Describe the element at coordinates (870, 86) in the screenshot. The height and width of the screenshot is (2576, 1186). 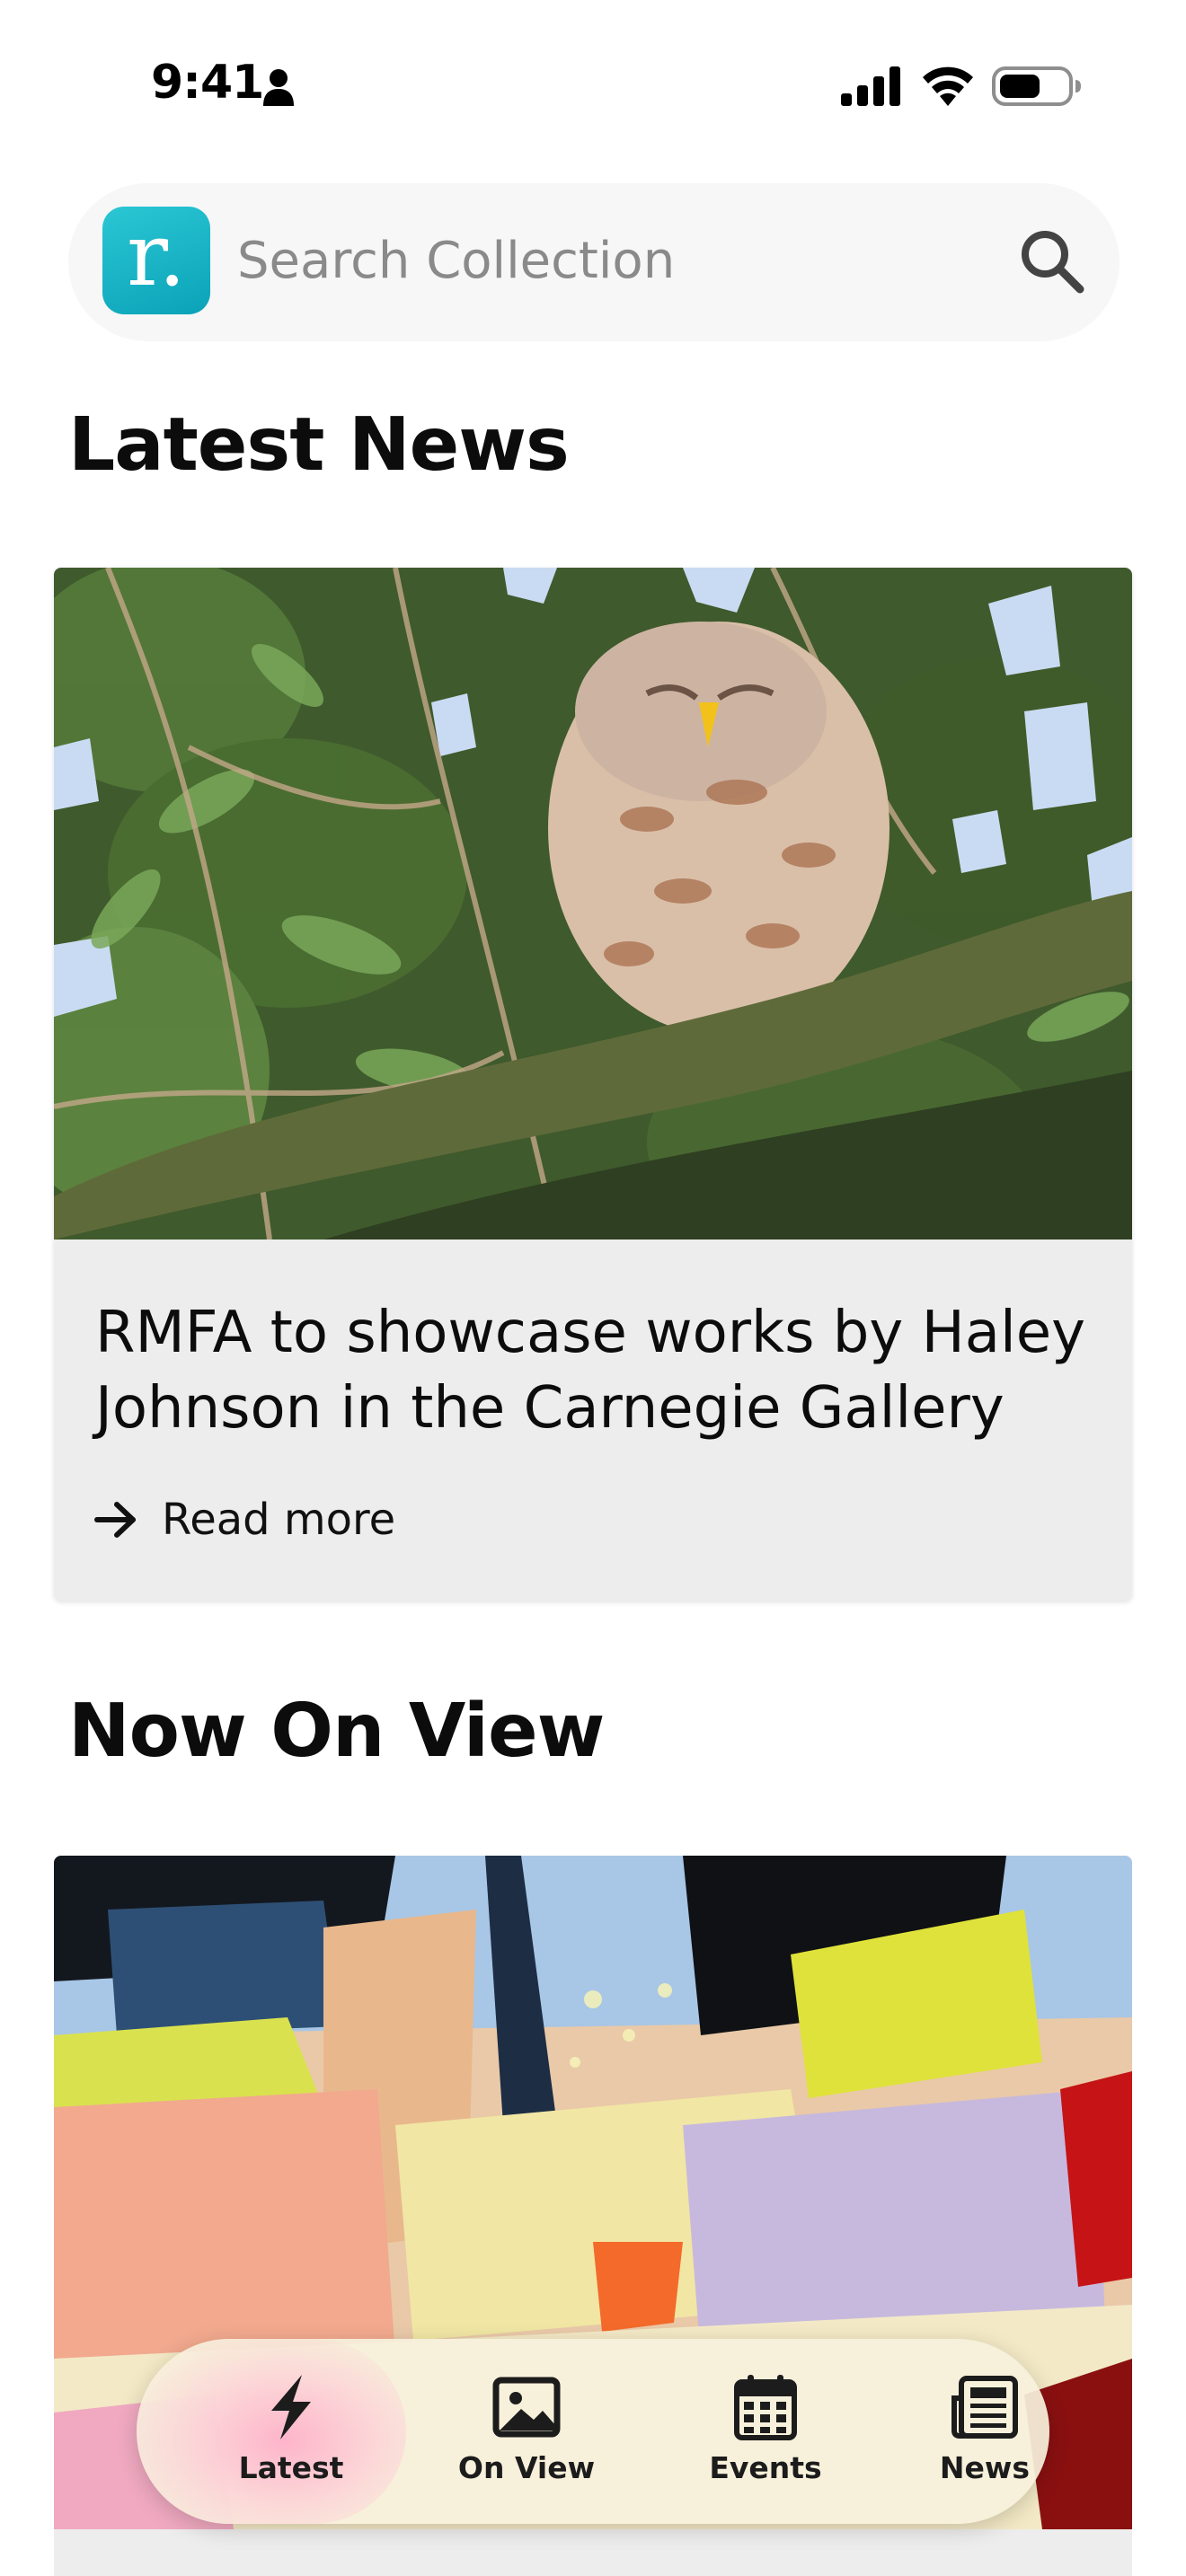
I see `cellular-signal-icon` at that location.